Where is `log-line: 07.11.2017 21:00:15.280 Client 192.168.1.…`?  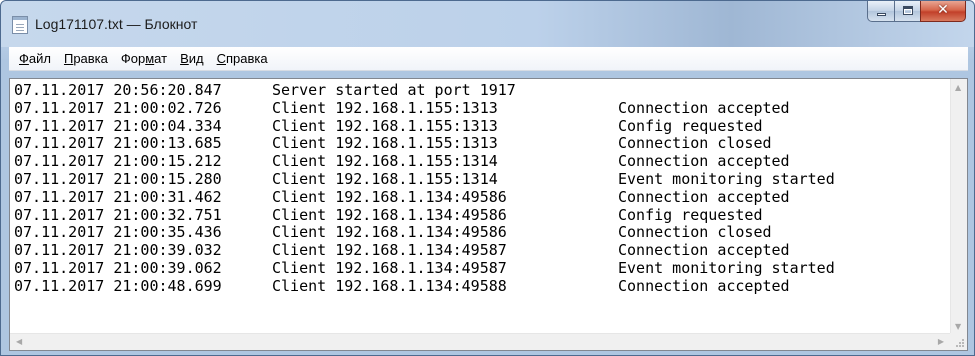 log-line: 07.11.2017 21:00:15.280 Client 192.168.1.… is located at coordinates (482, 179).